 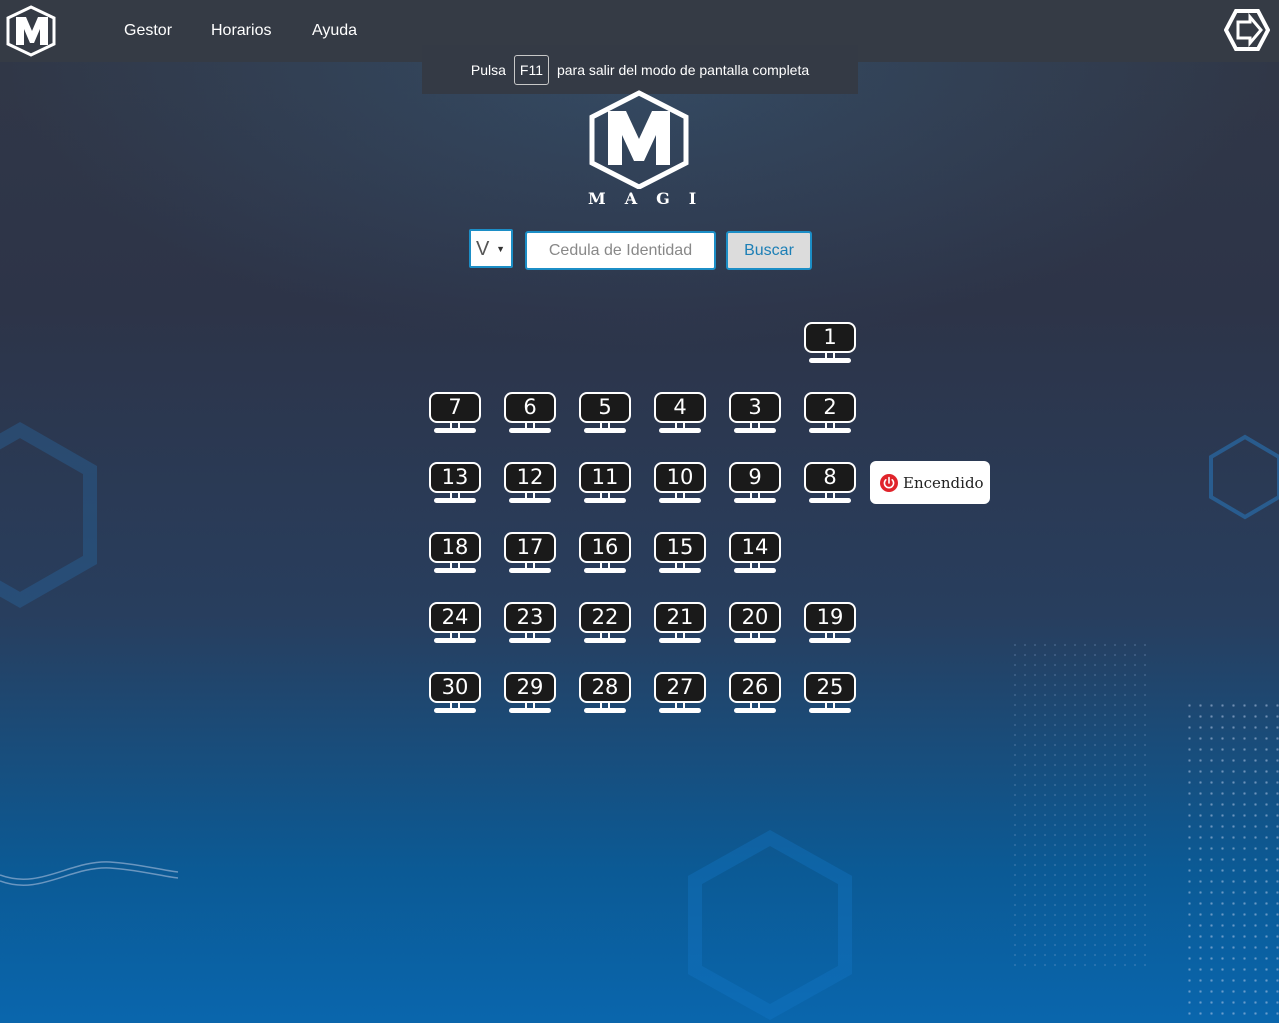 I want to click on computer-14: 14, so click(x=755, y=554).